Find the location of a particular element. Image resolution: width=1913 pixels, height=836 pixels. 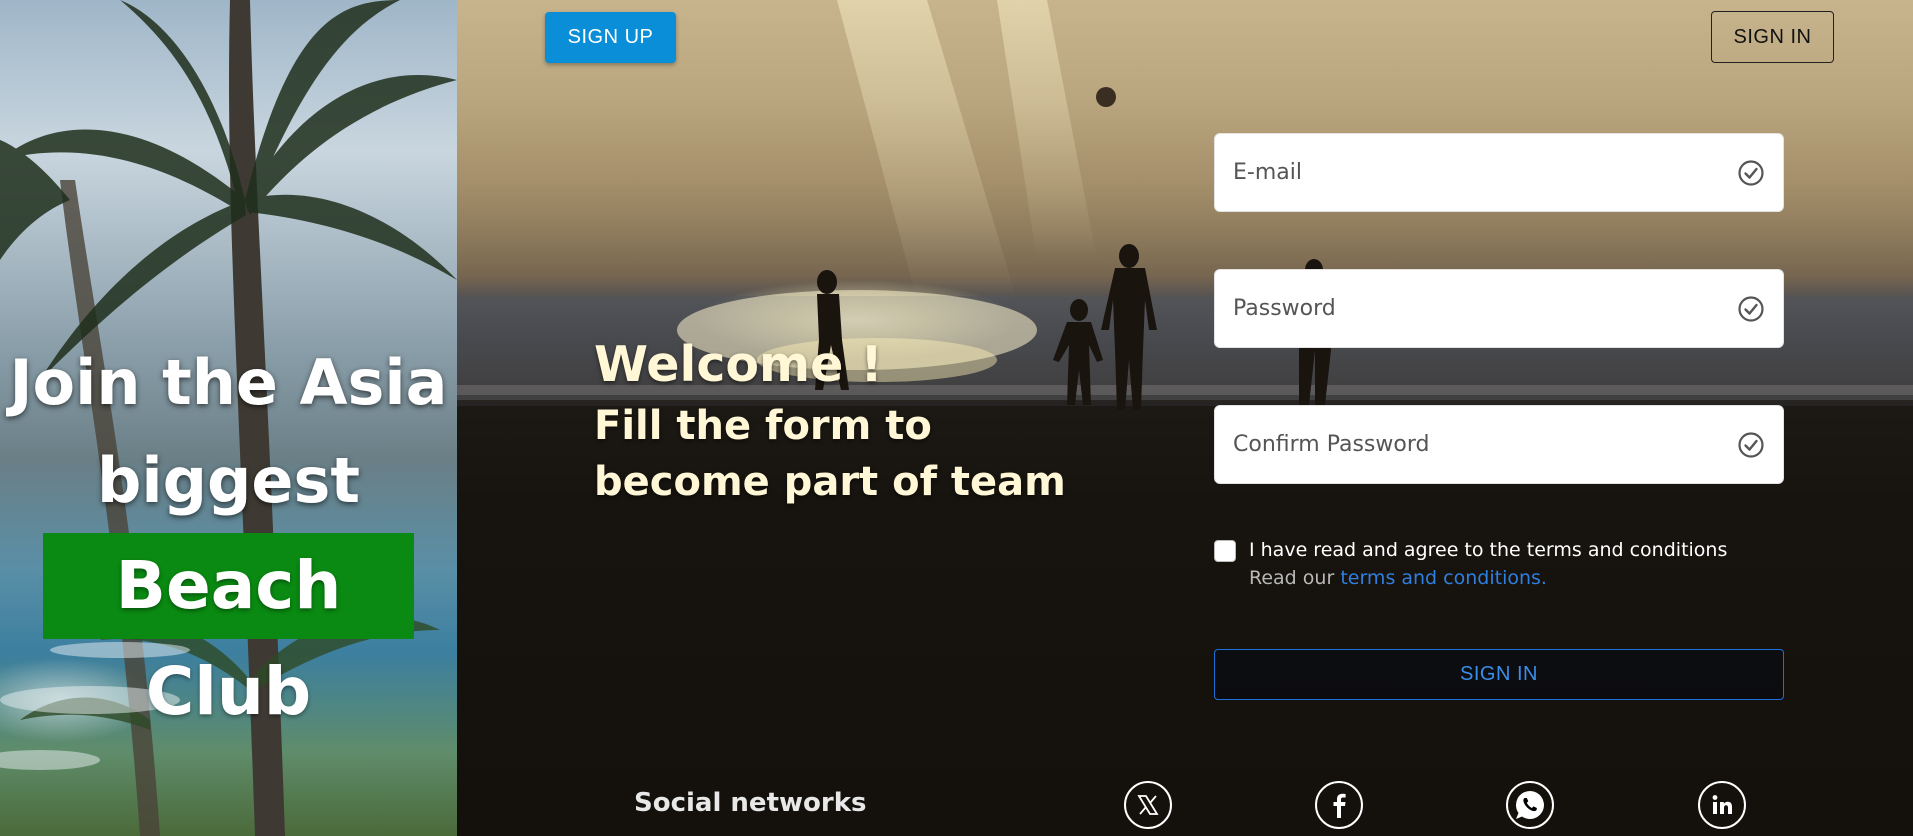

signup-button: SIGN UP is located at coordinates (610, 37).